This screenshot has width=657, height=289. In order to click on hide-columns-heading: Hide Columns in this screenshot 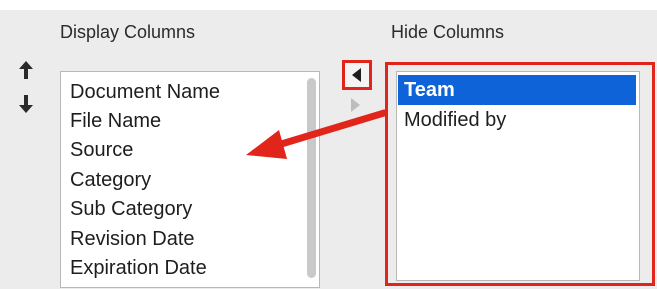, I will do `click(448, 32)`.